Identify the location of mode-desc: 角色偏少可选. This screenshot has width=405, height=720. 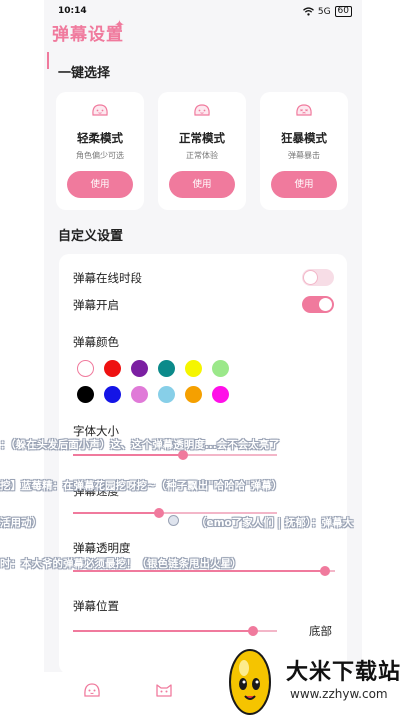
(100, 155).